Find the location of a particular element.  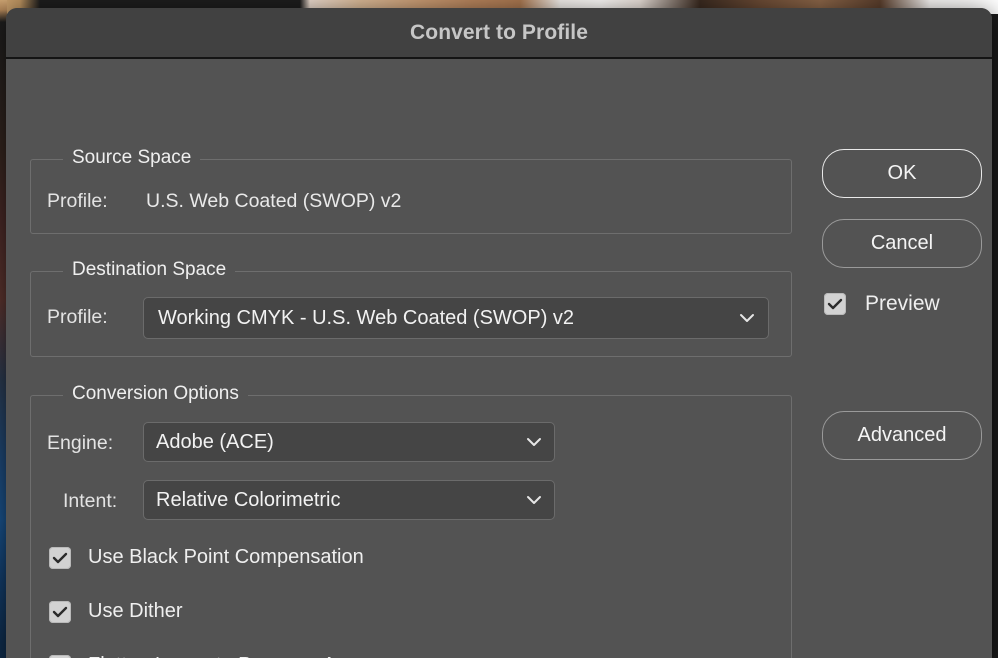

engine-label: Engine: is located at coordinates (80, 443).